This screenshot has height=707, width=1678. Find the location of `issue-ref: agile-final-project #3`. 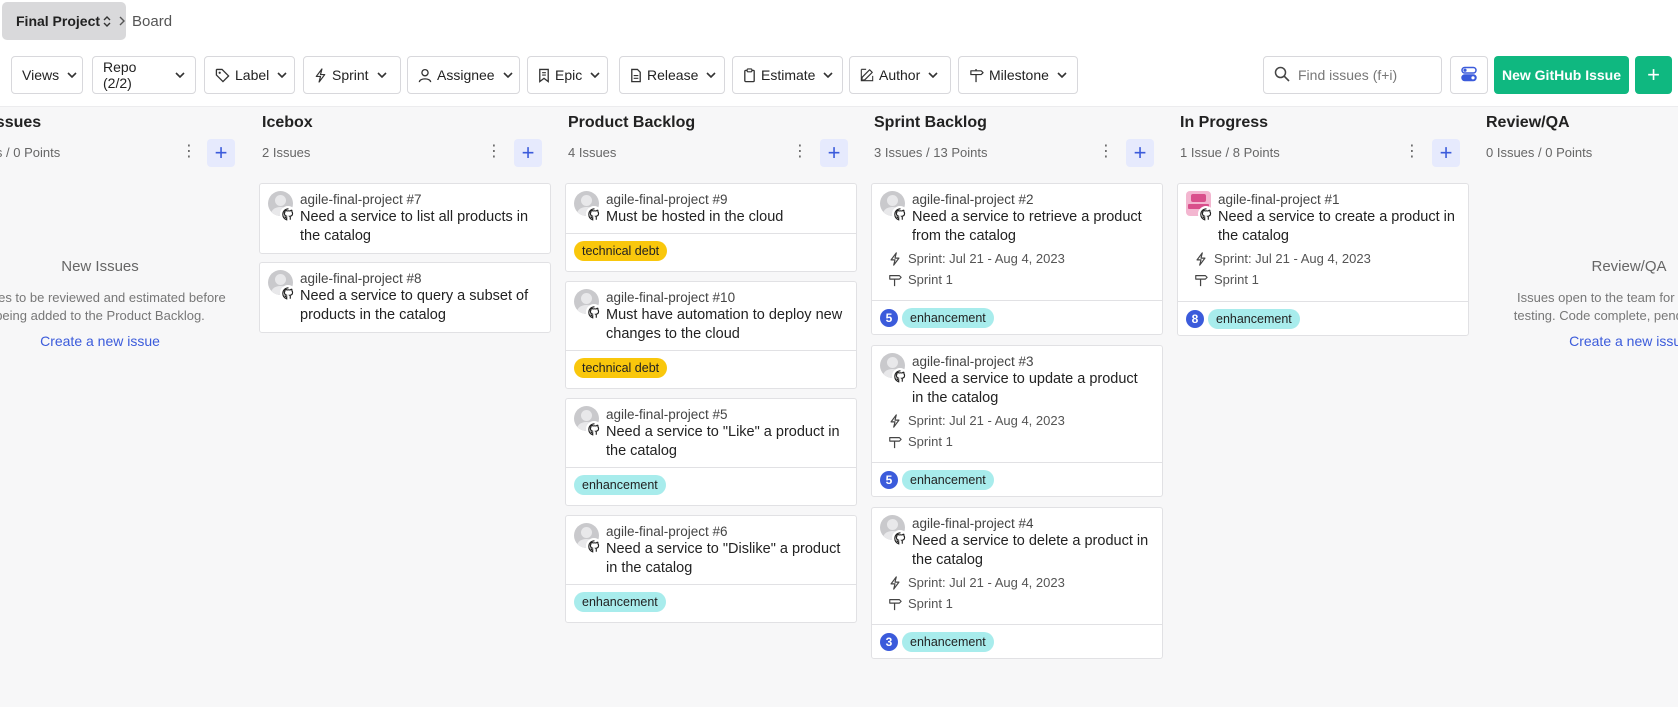

issue-ref: agile-final-project #3 is located at coordinates (973, 361).